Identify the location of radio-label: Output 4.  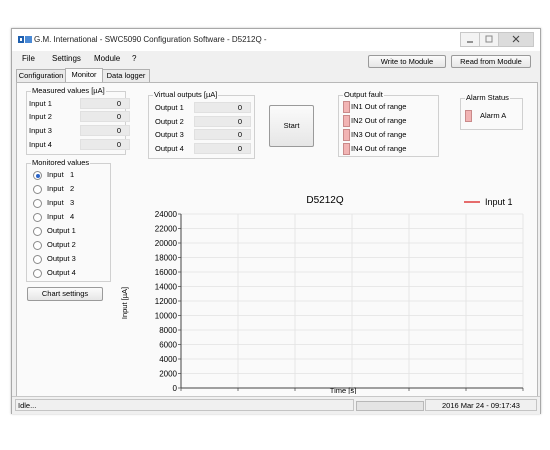
(61, 272).